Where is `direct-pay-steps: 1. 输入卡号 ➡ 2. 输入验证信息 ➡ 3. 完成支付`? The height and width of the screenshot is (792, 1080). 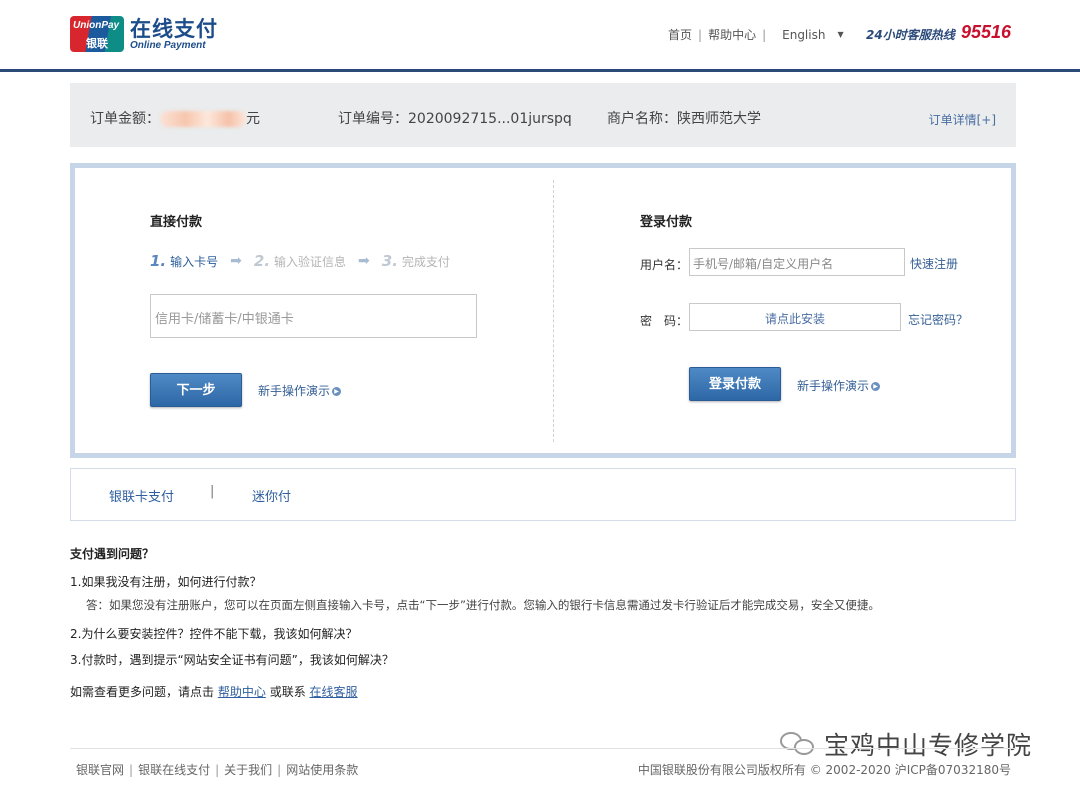 direct-pay-steps: 1. 输入卡号 ➡ 2. 输入验证信息 ➡ 3. 完成支付 is located at coordinates (300, 261).